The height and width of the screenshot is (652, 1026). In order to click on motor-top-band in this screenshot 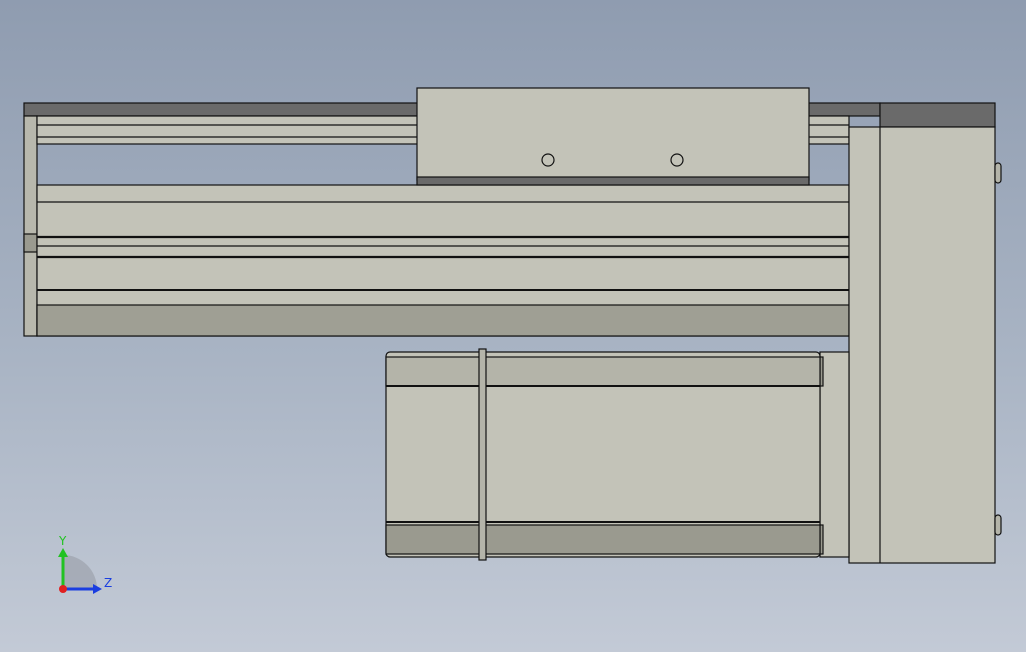, I will do `click(603, 371)`.